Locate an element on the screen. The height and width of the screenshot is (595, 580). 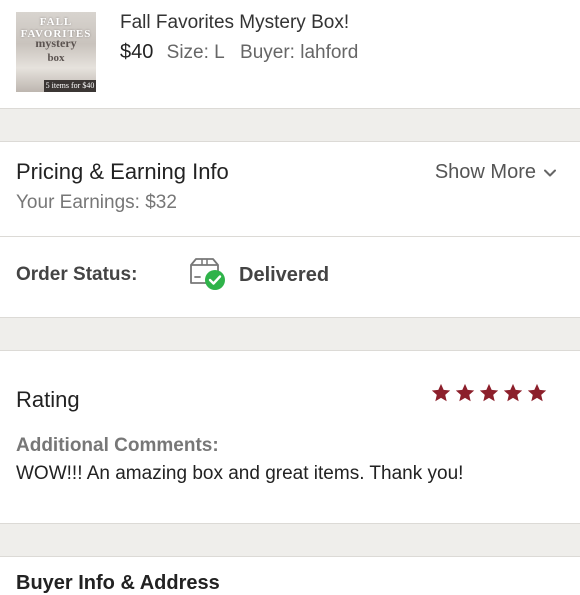
pricing-title: Pricing & Earning Info is located at coordinates (122, 171).